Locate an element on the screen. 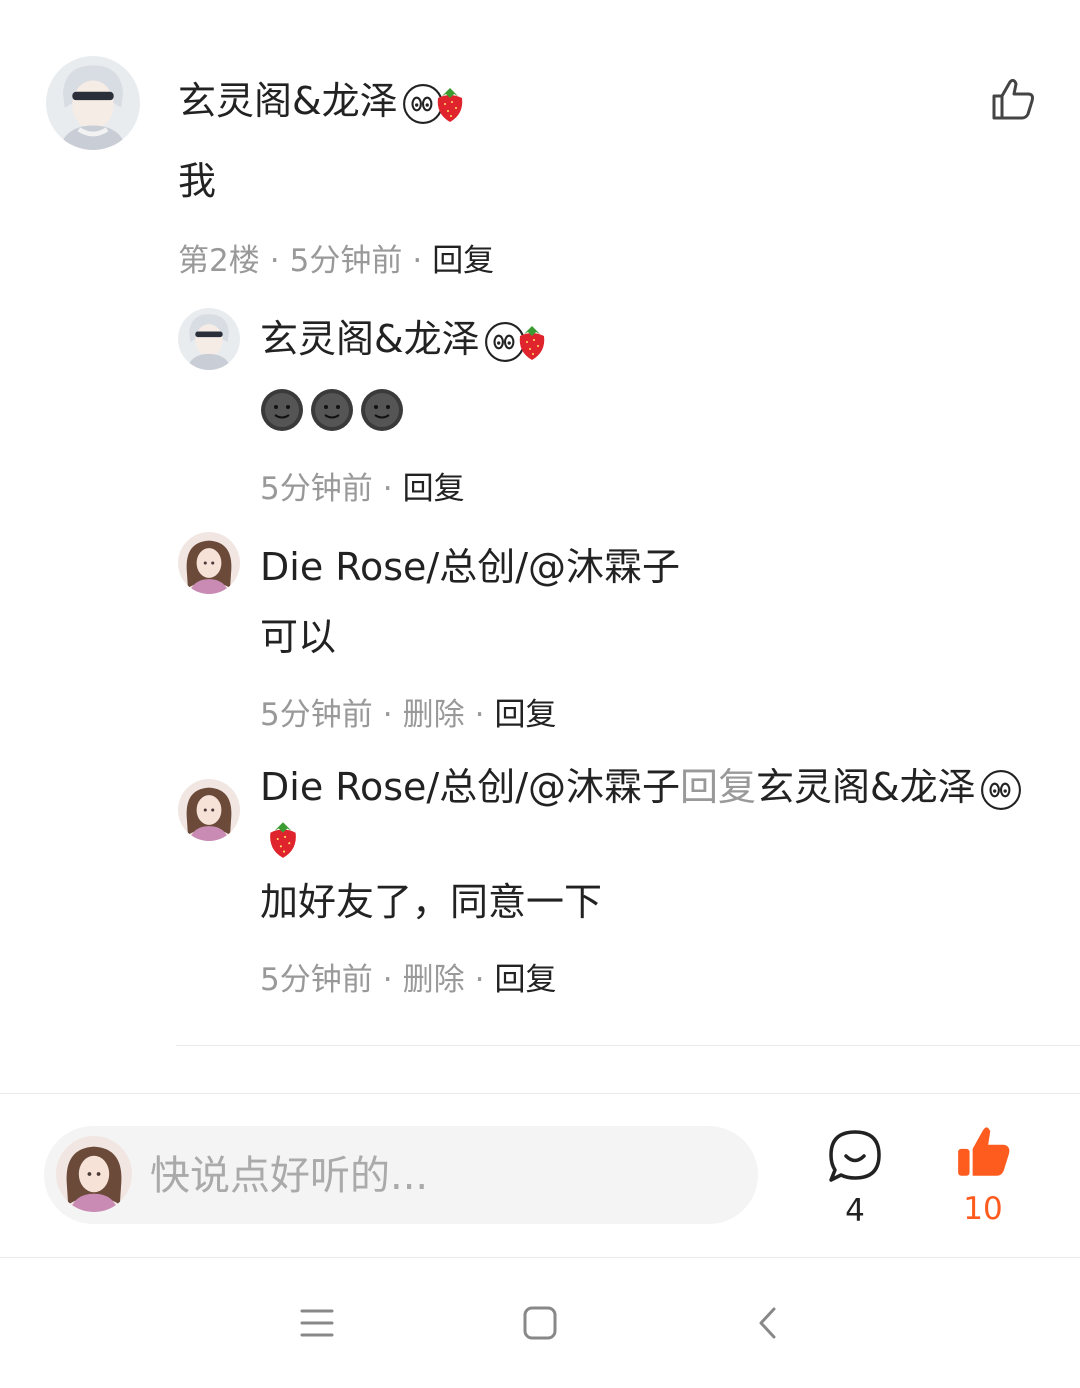 This screenshot has height=1388, width=1080. comment-meta: 第2楼 · 5分钟前 · 回复 is located at coordinates (336, 261).